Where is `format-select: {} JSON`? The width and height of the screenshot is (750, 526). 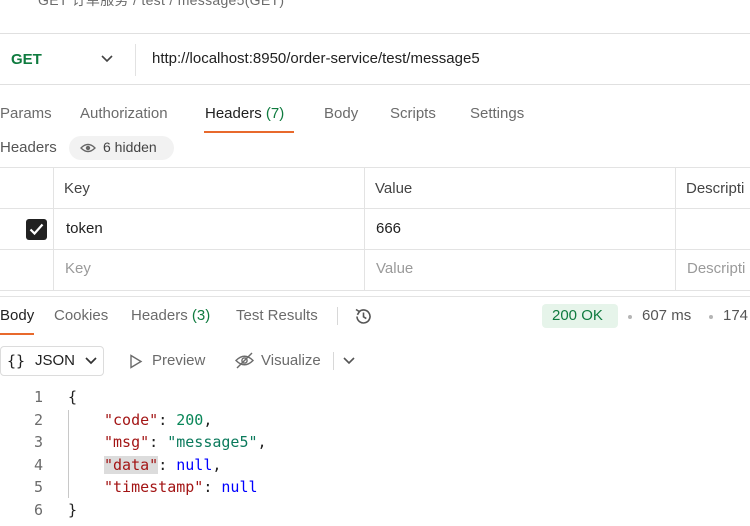
format-select: {} JSON is located at coordinates (52, 361).